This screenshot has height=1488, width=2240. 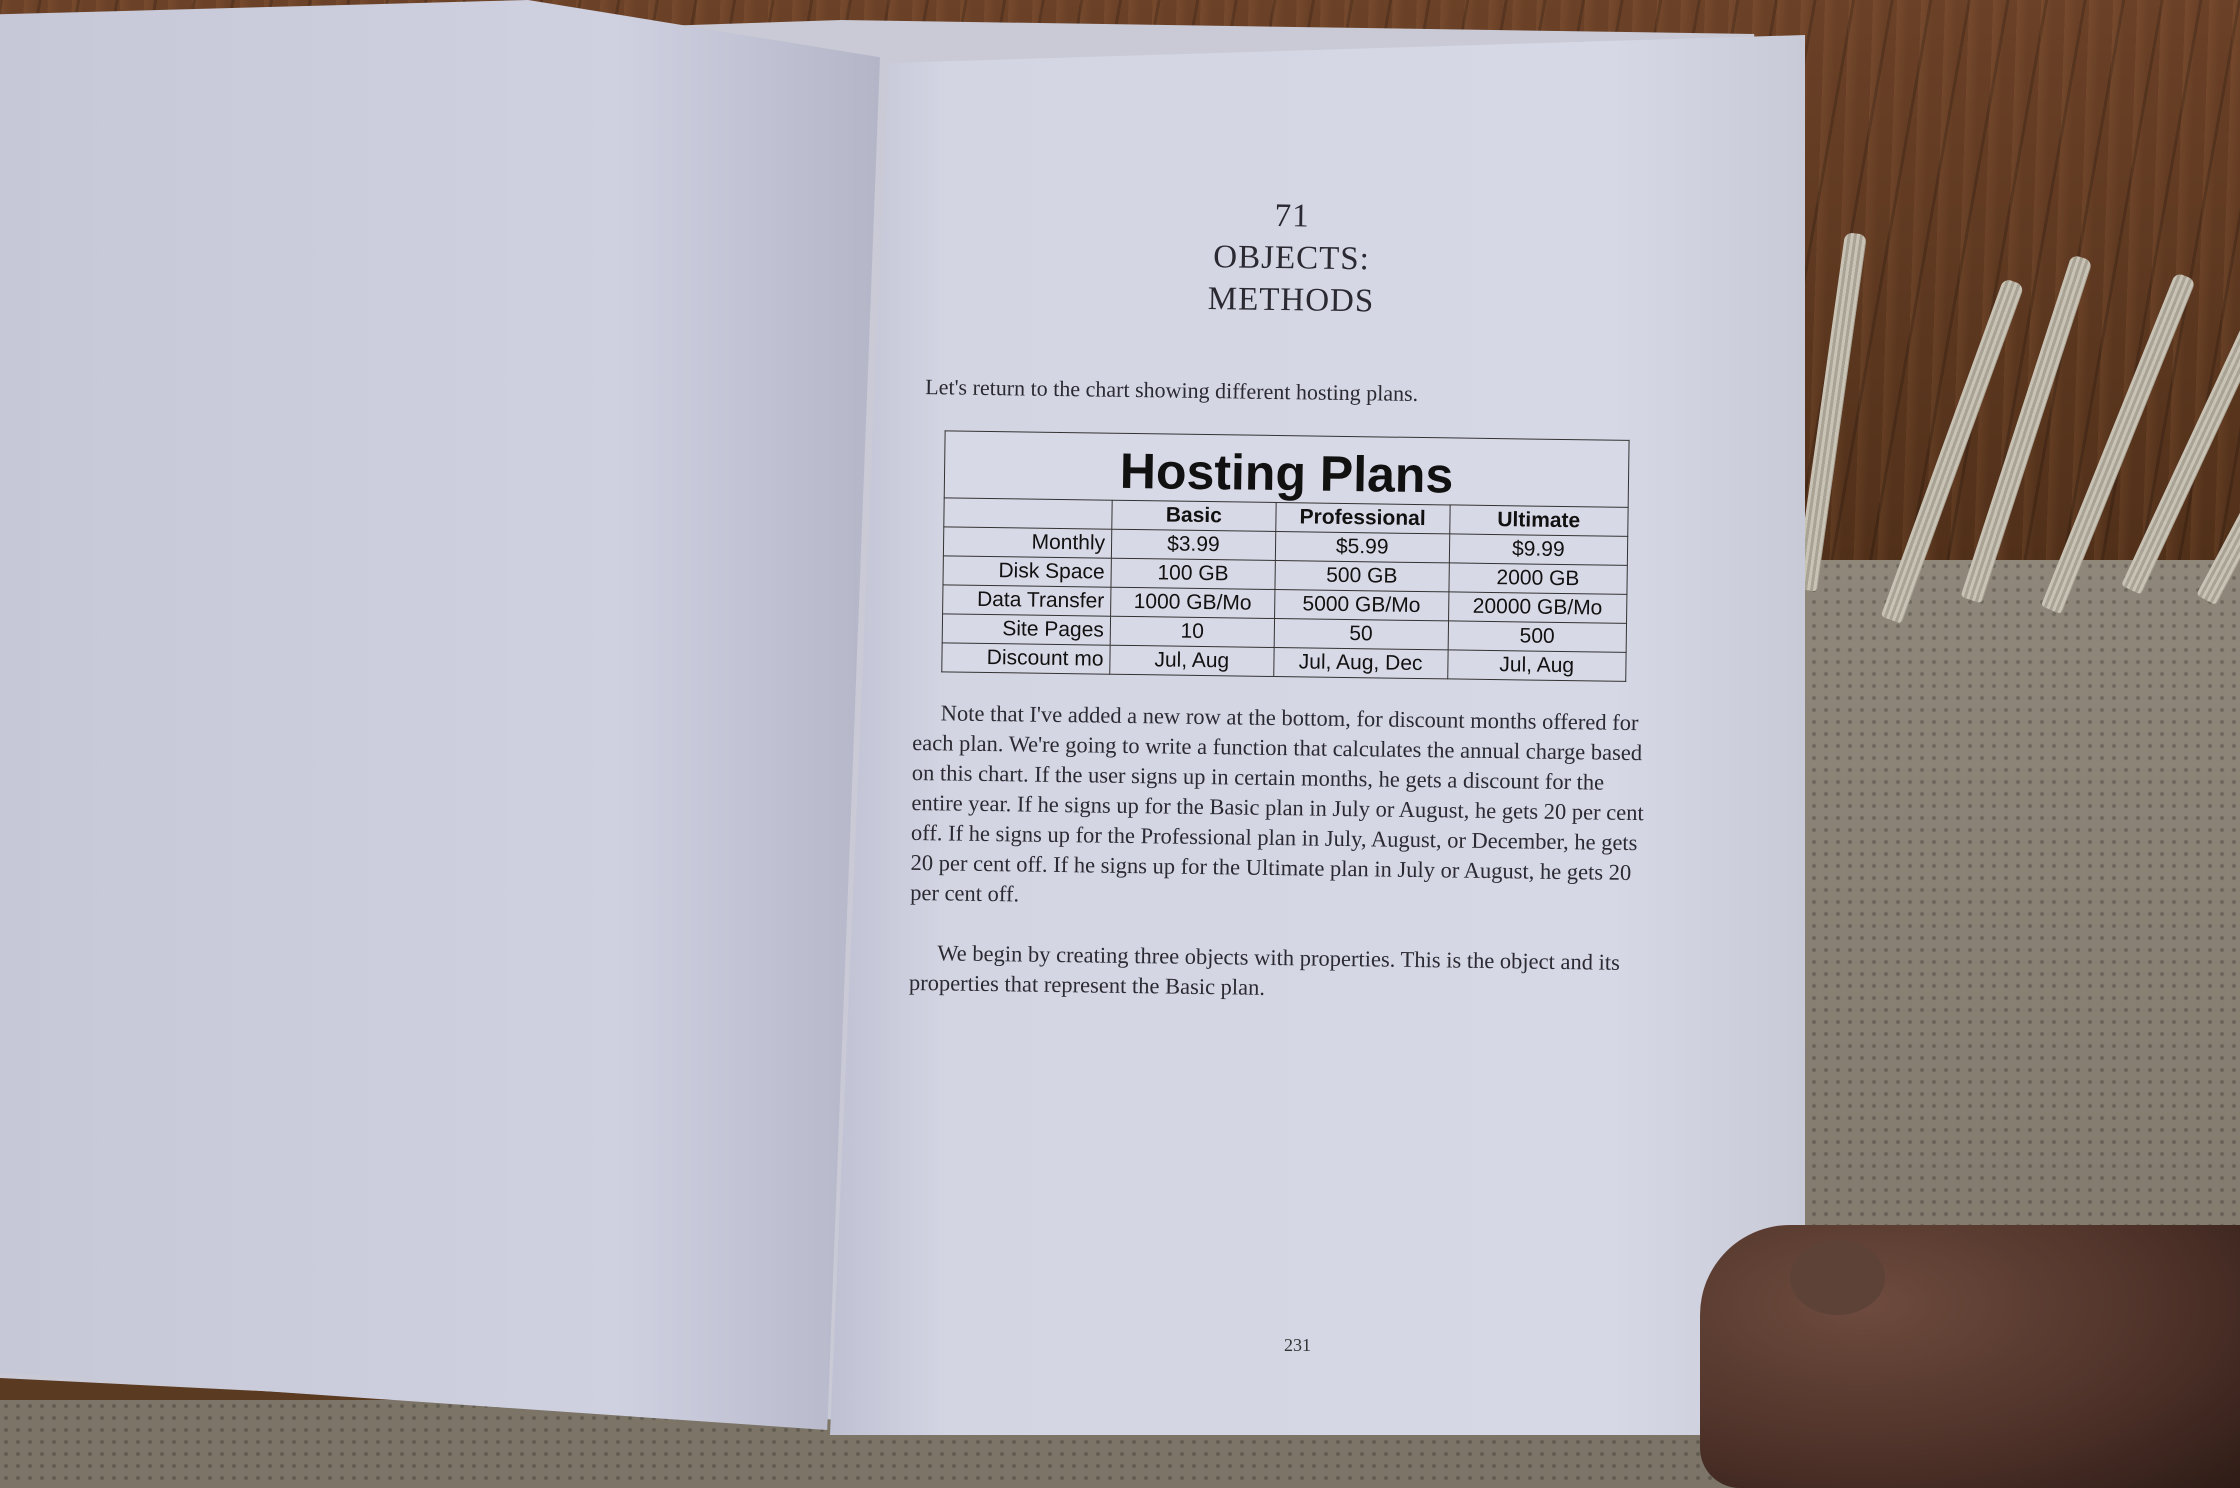 I want to click on table-cell: 2000 GB, so click(x=1538, y=578).